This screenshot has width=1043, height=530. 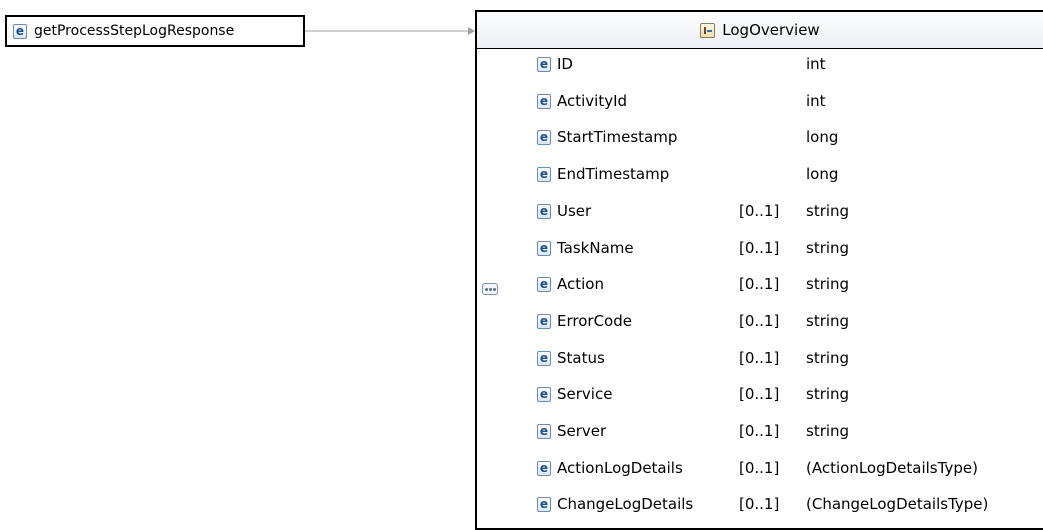 What do you see at coordinates (760, 64) in the screenshot?
I see `element-row: e ID int` at bounding box center [760, 64].